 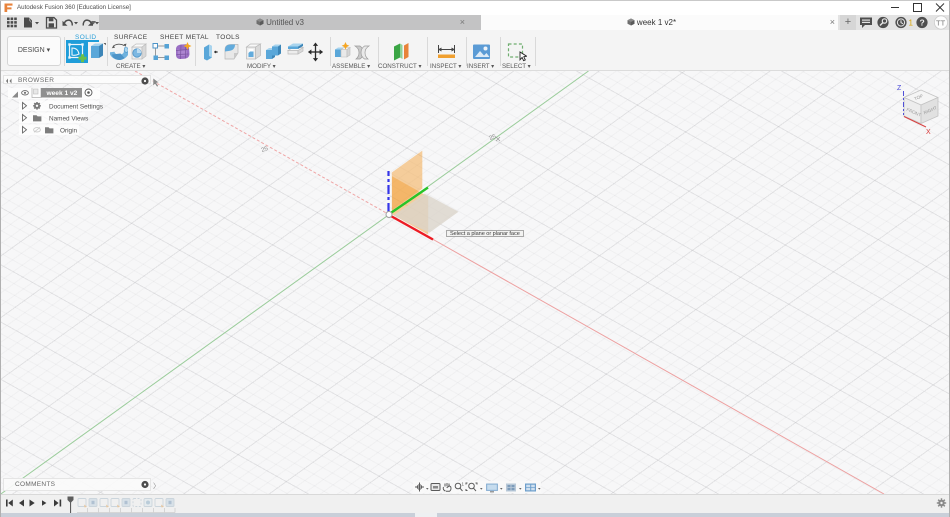 What do you see at coordinates (265, 150) in the screenshot?
I see `svg-text: 25` at bounding box center [265, 150].